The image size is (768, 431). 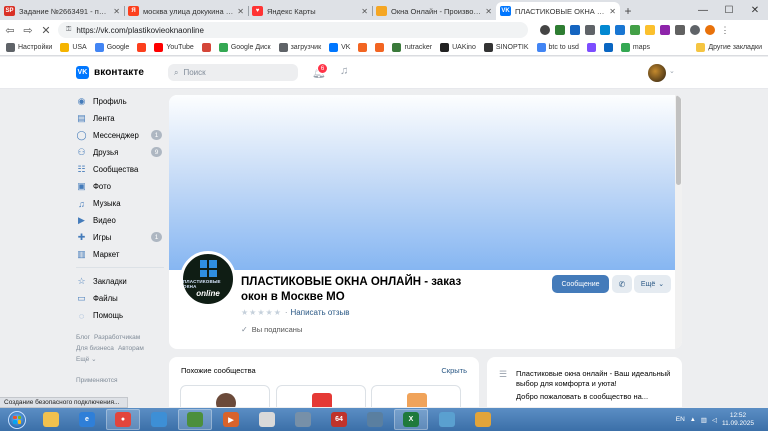 What do you see at coordinates (111, 47) in the screenshot?
I see `bookmark-item: Google` at bounding box center [111, 47].